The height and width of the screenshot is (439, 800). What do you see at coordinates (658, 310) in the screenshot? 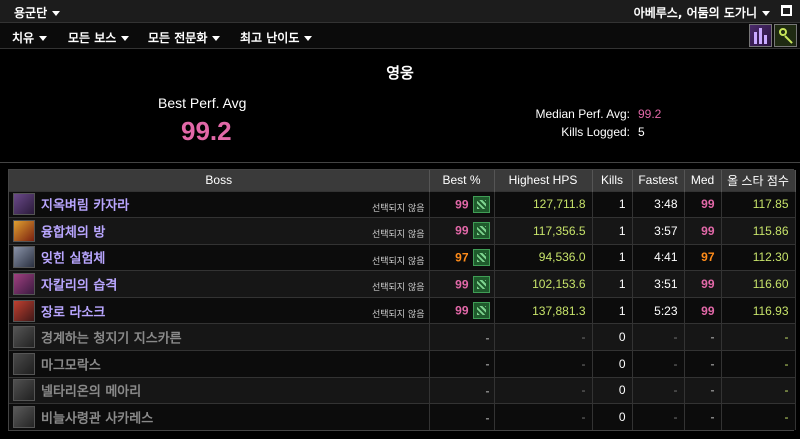
I see `fastest-value: 5:23` at bounding box center [658, 310].